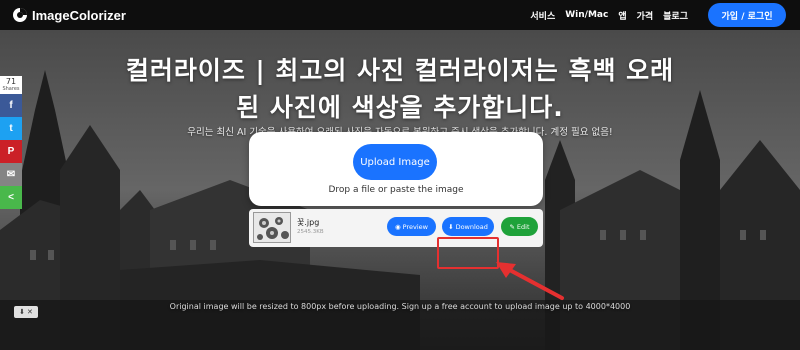 The image size is (800, 350). Describe the element at coordinates (747, 15) in the screenshot. I see `signup-login-button: 가입 / 로그인` at that location.